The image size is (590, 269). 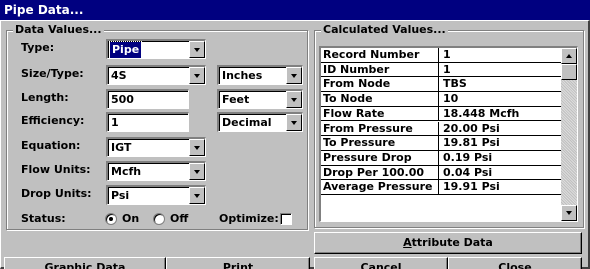 I want to click on drop-units-label: Drop Units:, so click(x=56, y=193).